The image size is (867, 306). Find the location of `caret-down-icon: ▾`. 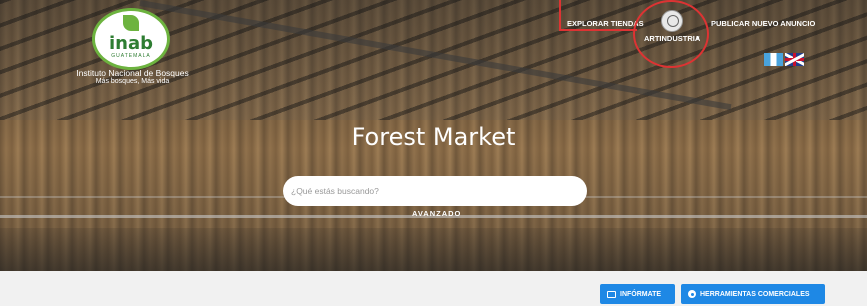

caret-down-icon: ▾ is located at coordinates (698, 38).